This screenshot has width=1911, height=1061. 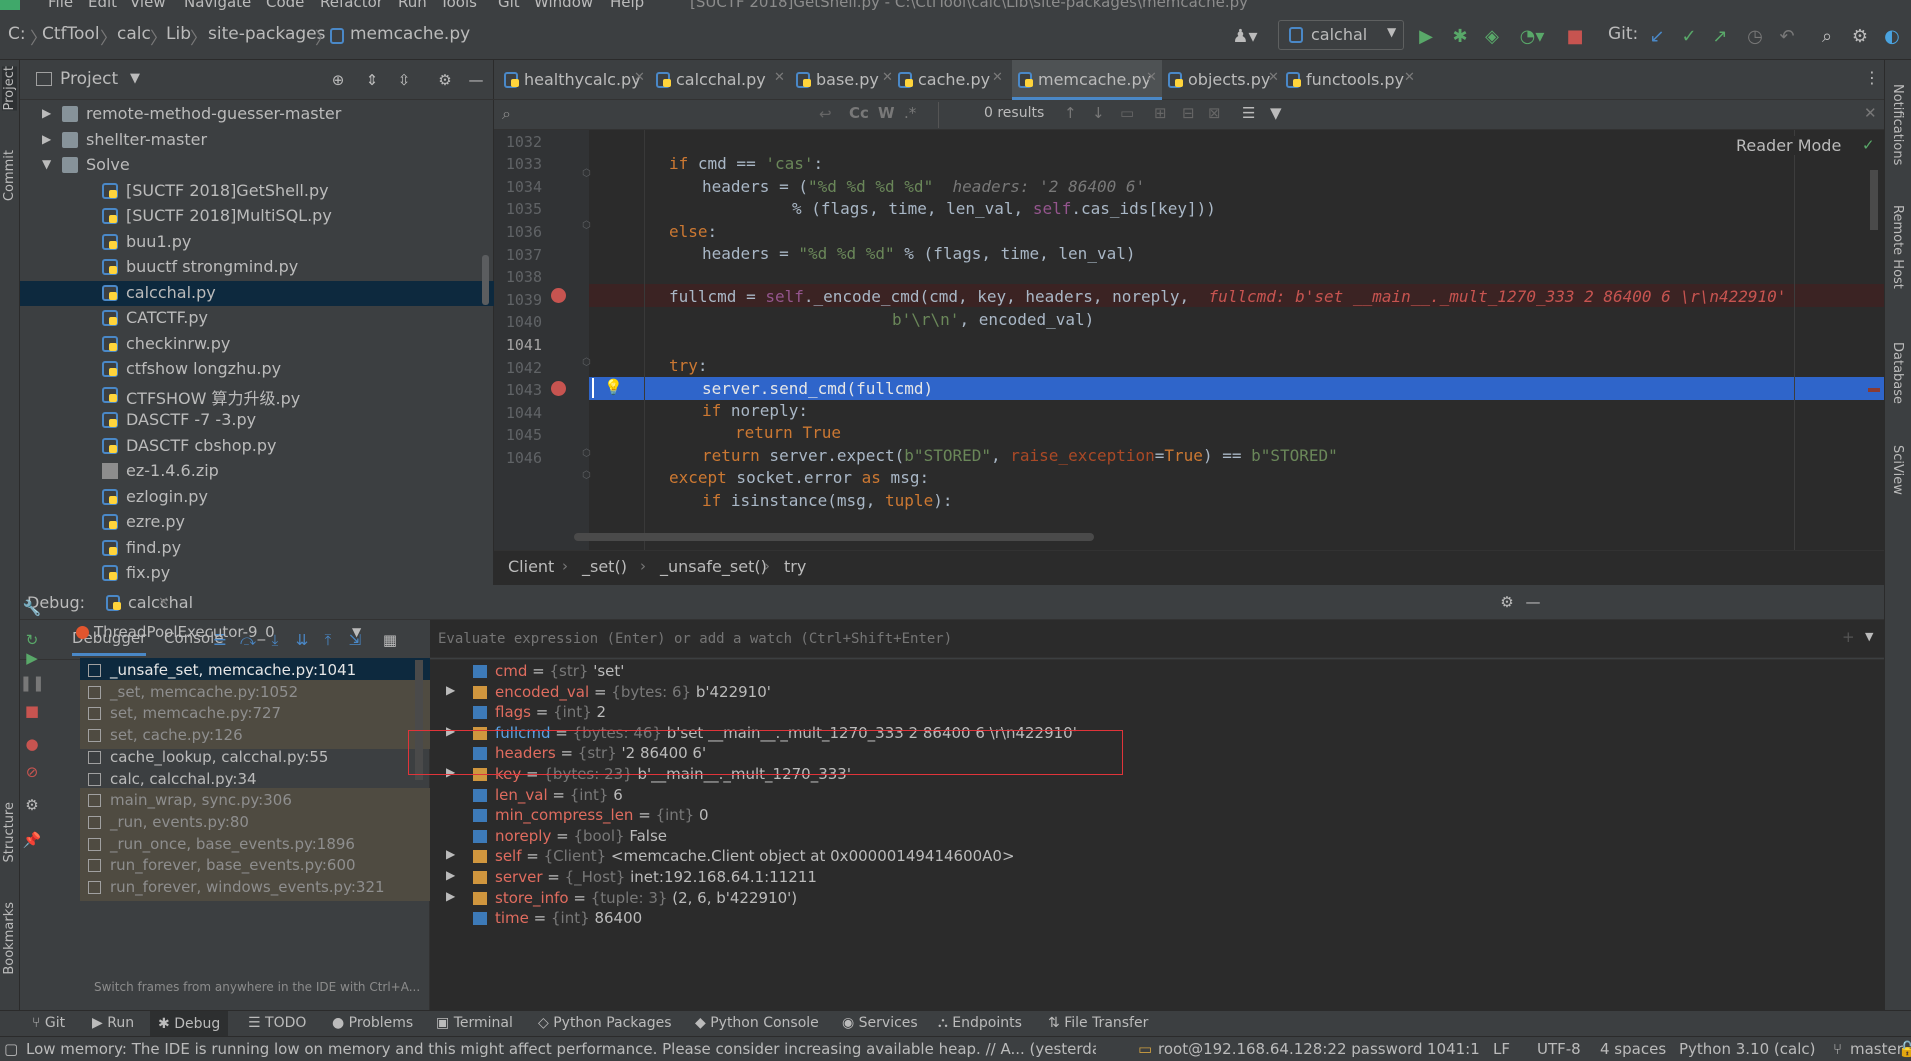 What do you see at coordinates (723, 80) in the screenshot?
I see `tab-calcchal: calcchal.py ✕` at bounding box center [723, 80].